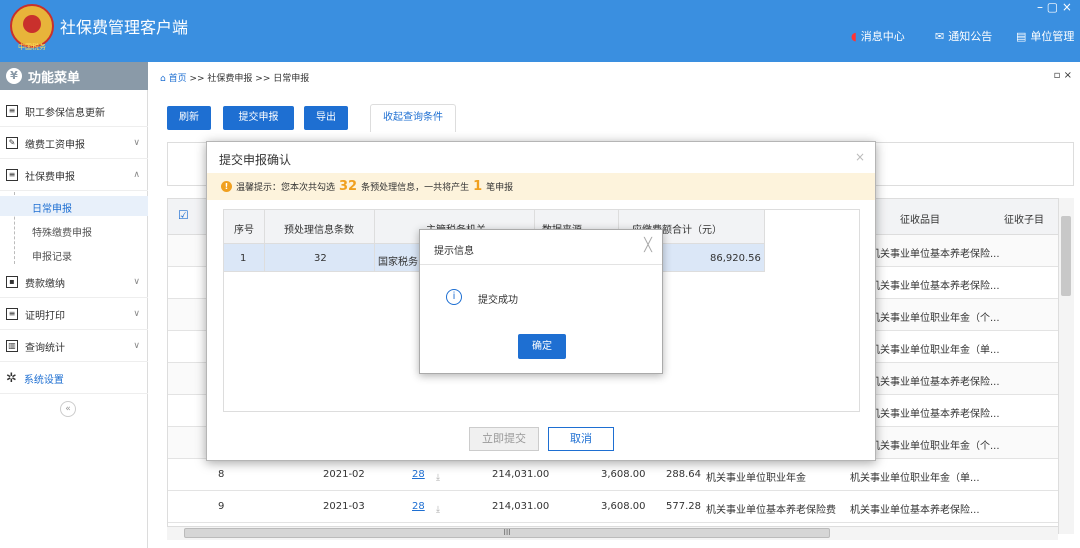  I want to click on row-number: 9, so click(221, 506).